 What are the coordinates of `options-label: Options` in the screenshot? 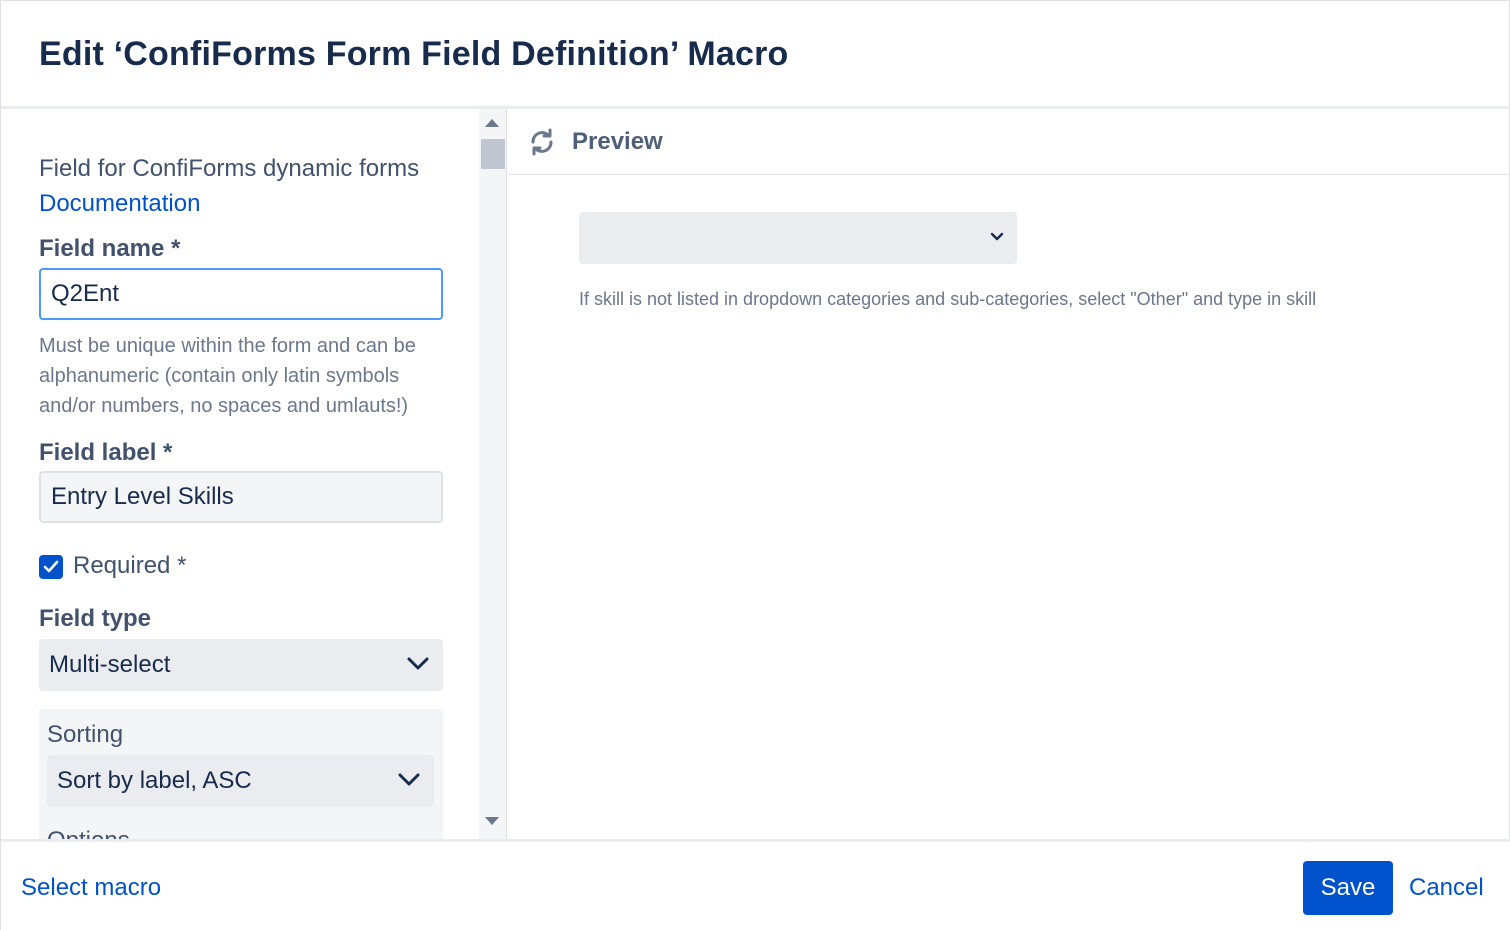 It's located at (88, 833).